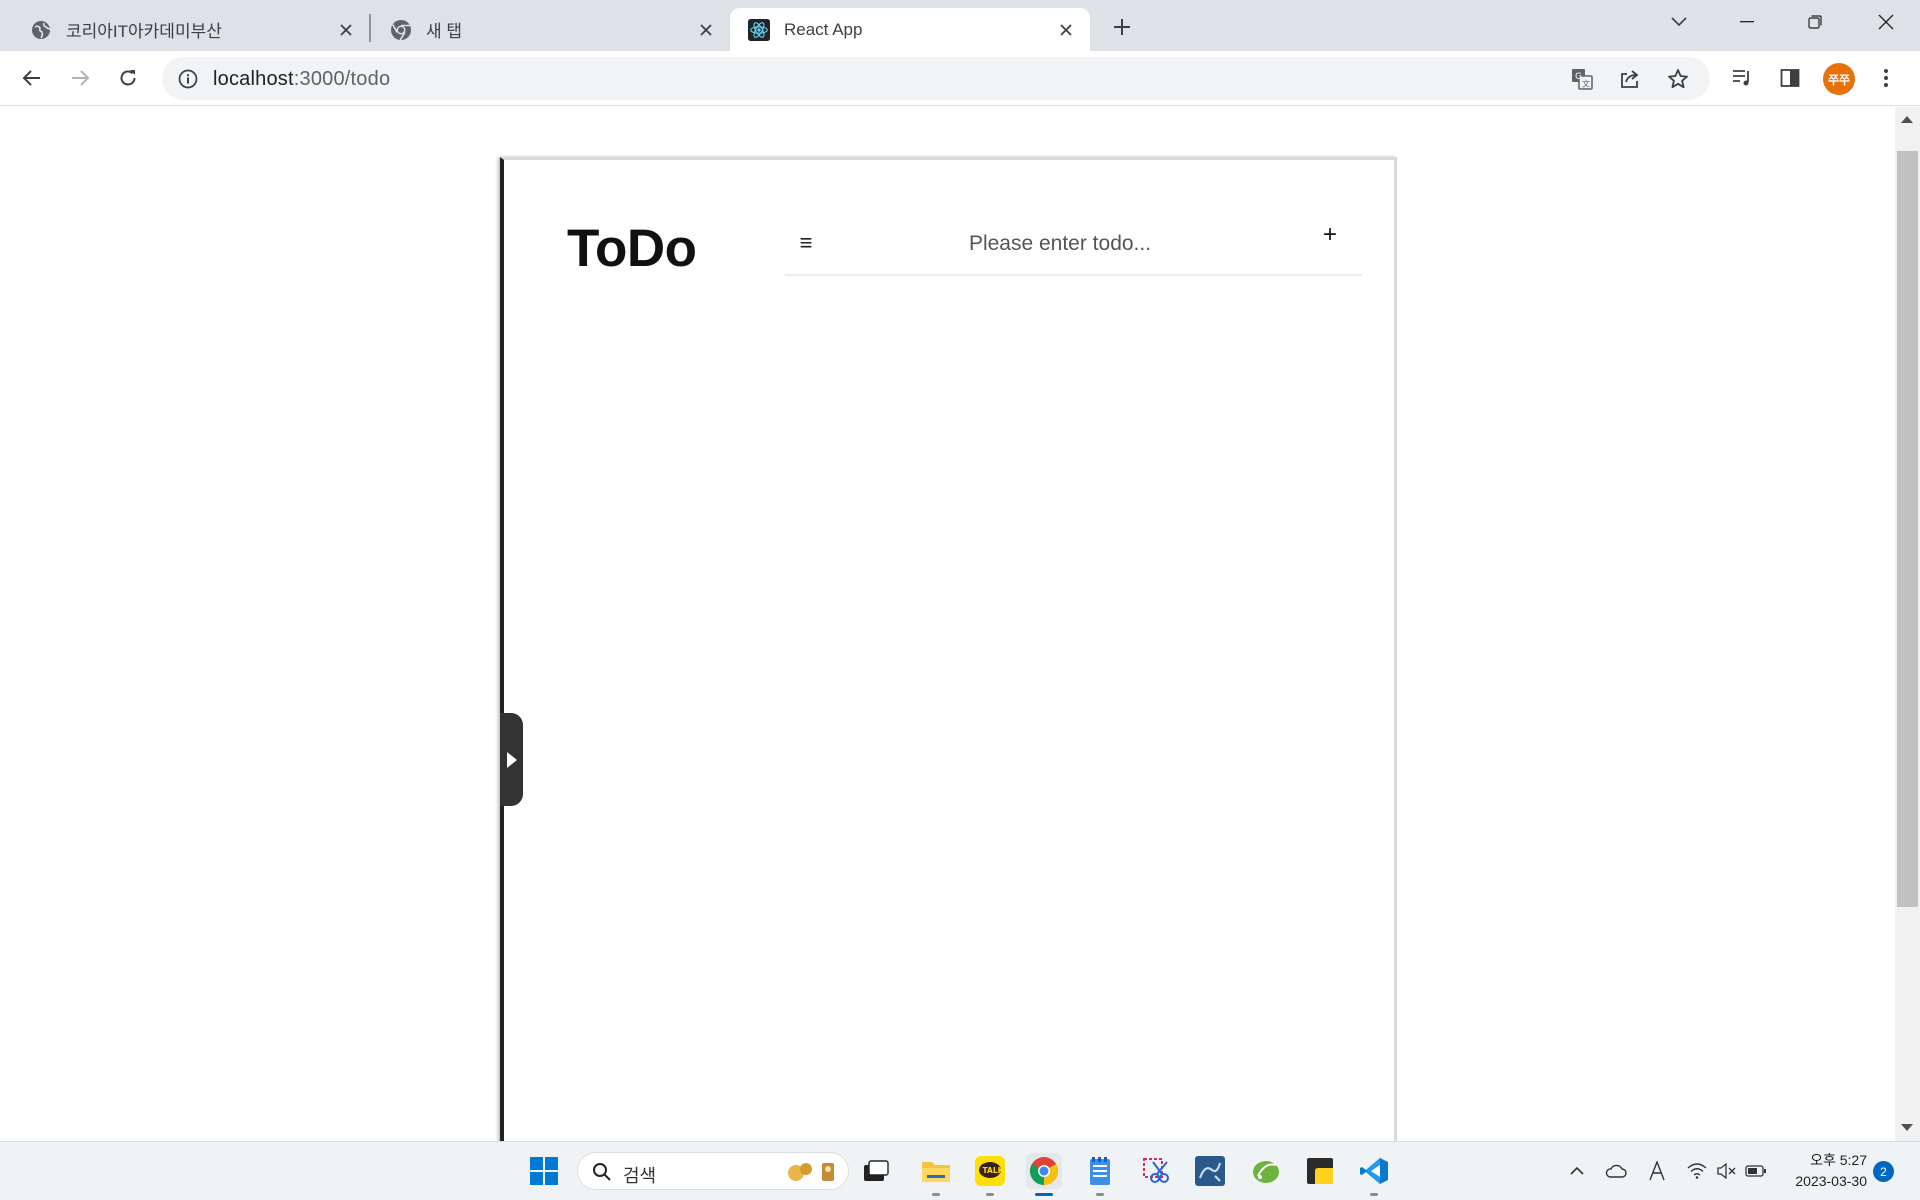 The image size is (1920, 1200). What do you see at coordinates (1886, 22) in the screenshot?
I see `close-window-icon` at bounding box center [1886, 22].